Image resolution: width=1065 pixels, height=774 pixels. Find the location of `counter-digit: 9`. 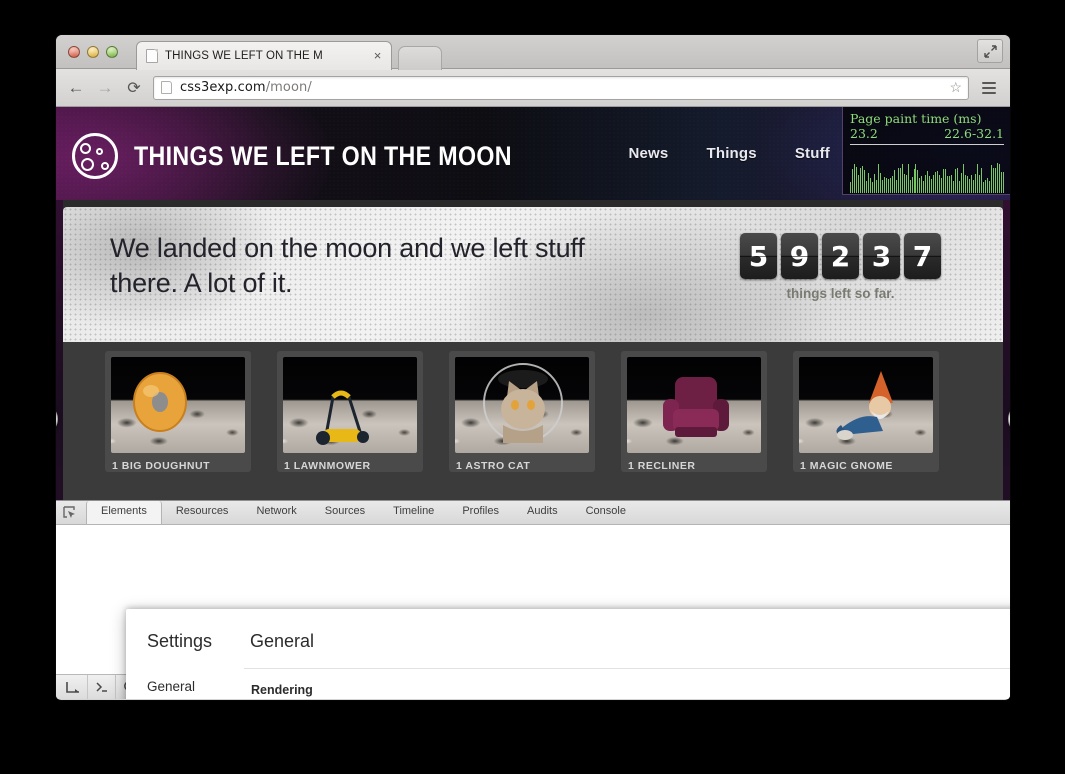

counter-digit: 9 is located at coordinates (799, 256).